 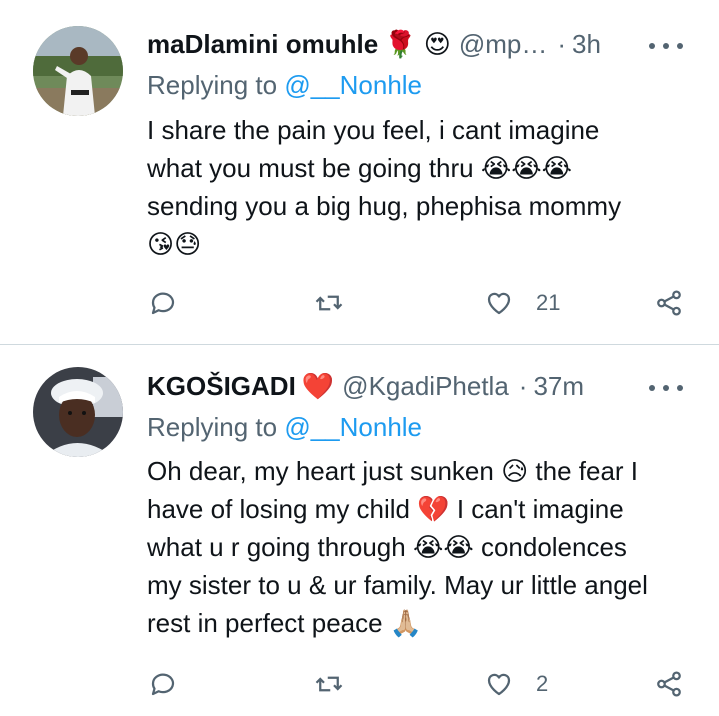 What do you see at coordinates (417, 43) in the screenshot?
I see `name-emoji: 🌹 😍` at bounding box center [417, 43].